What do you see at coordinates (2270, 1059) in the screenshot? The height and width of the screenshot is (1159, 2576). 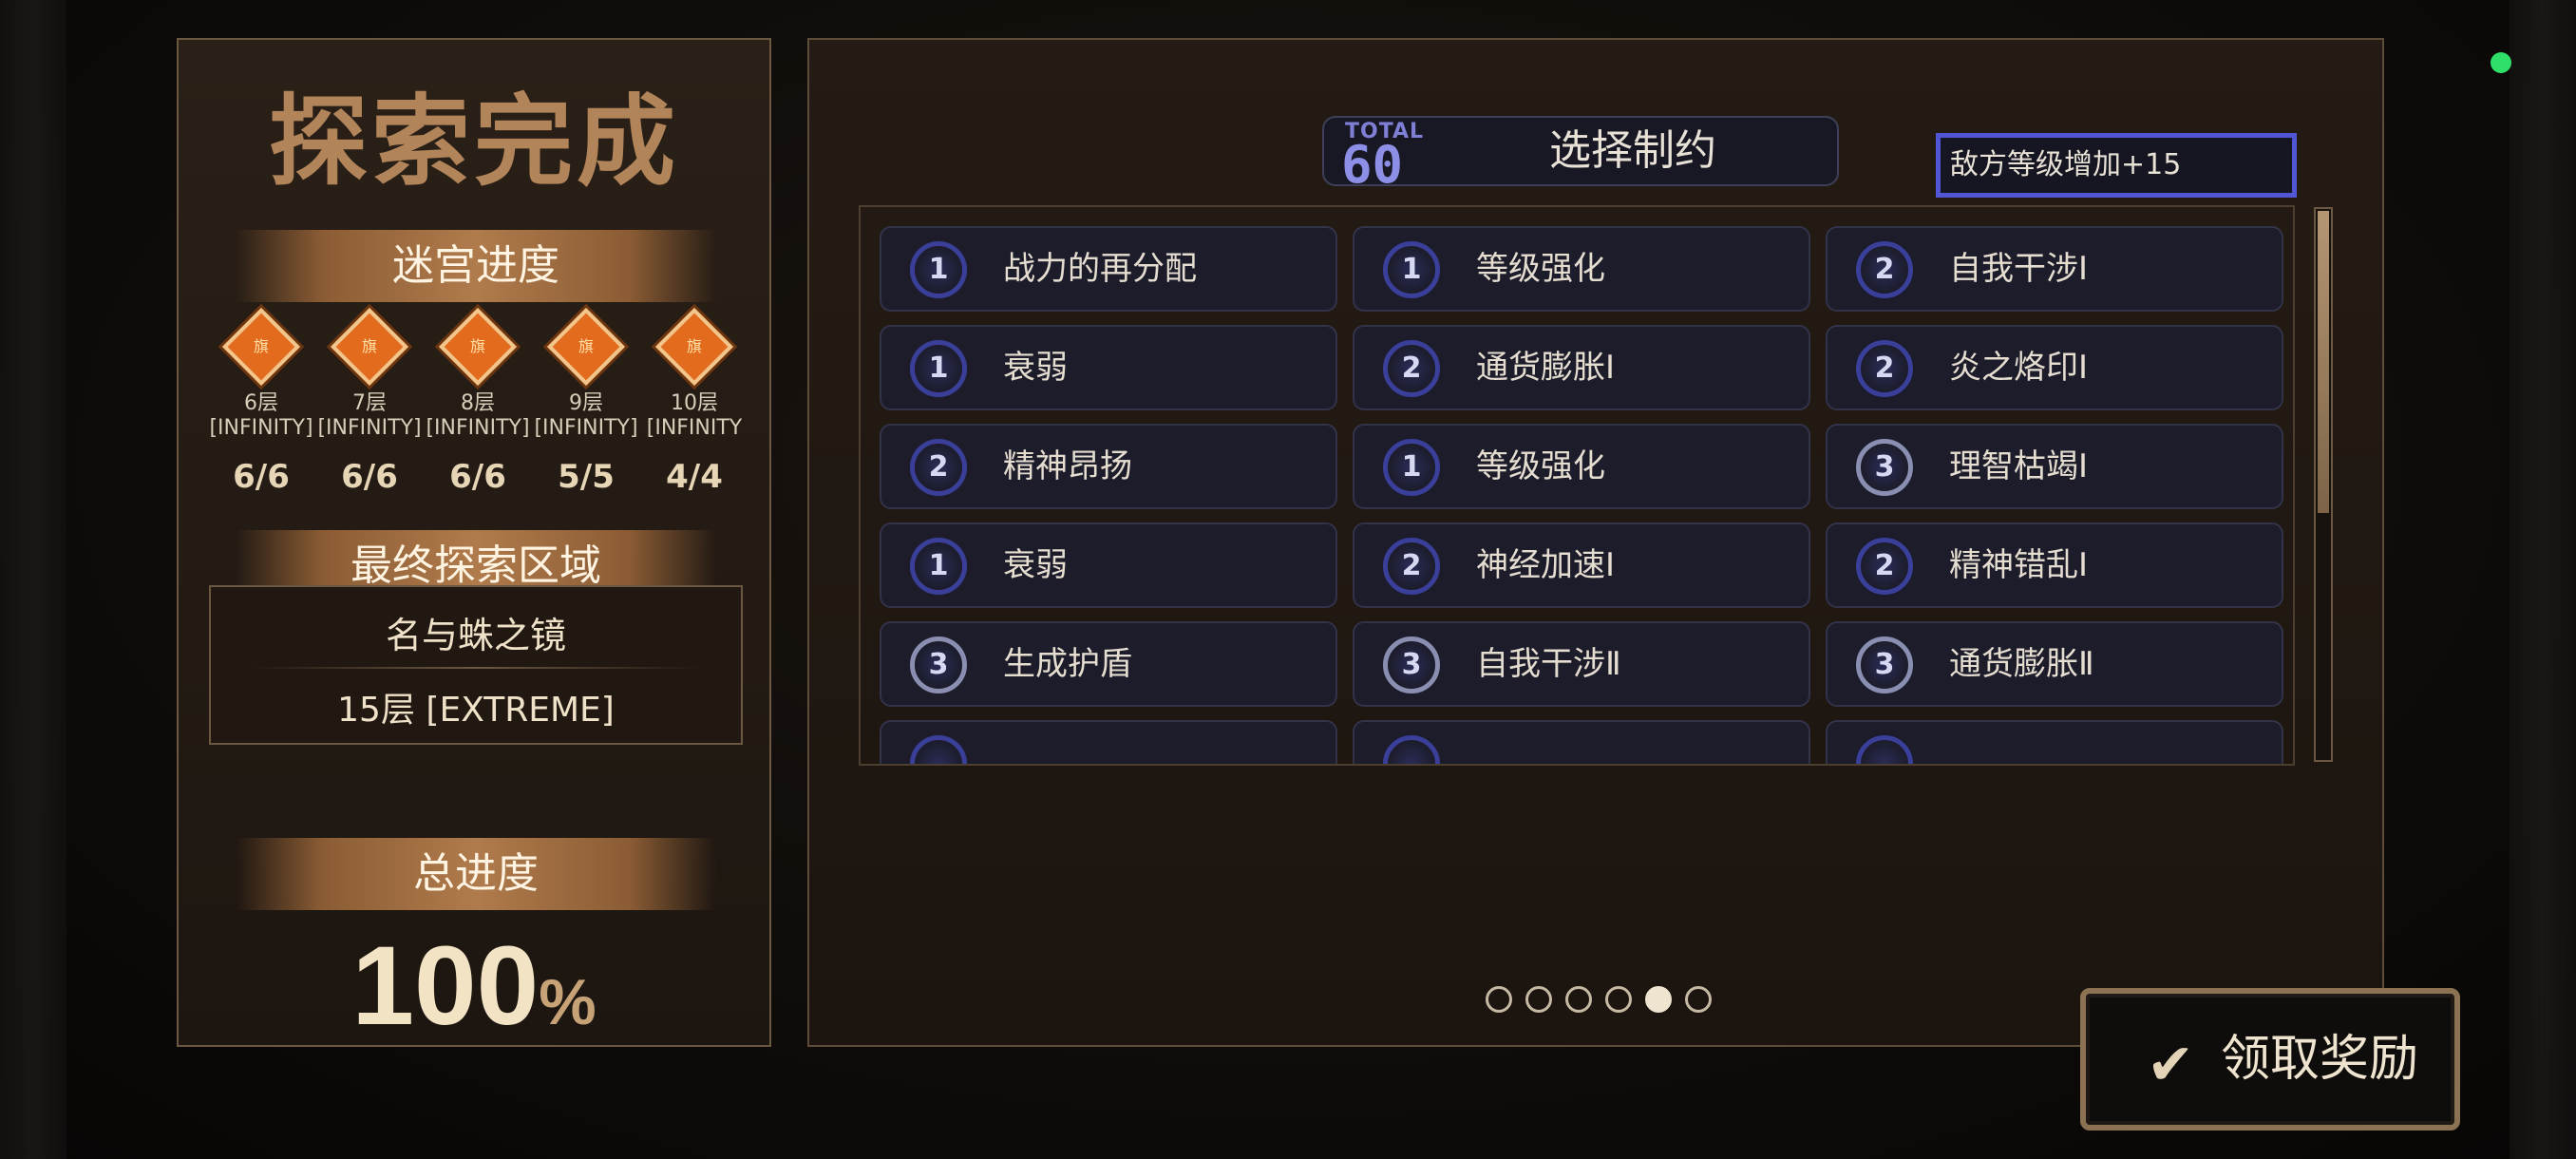 I see `claim-reward-button: ✔ 领取奖励` at bounding box center [2270, 1059].